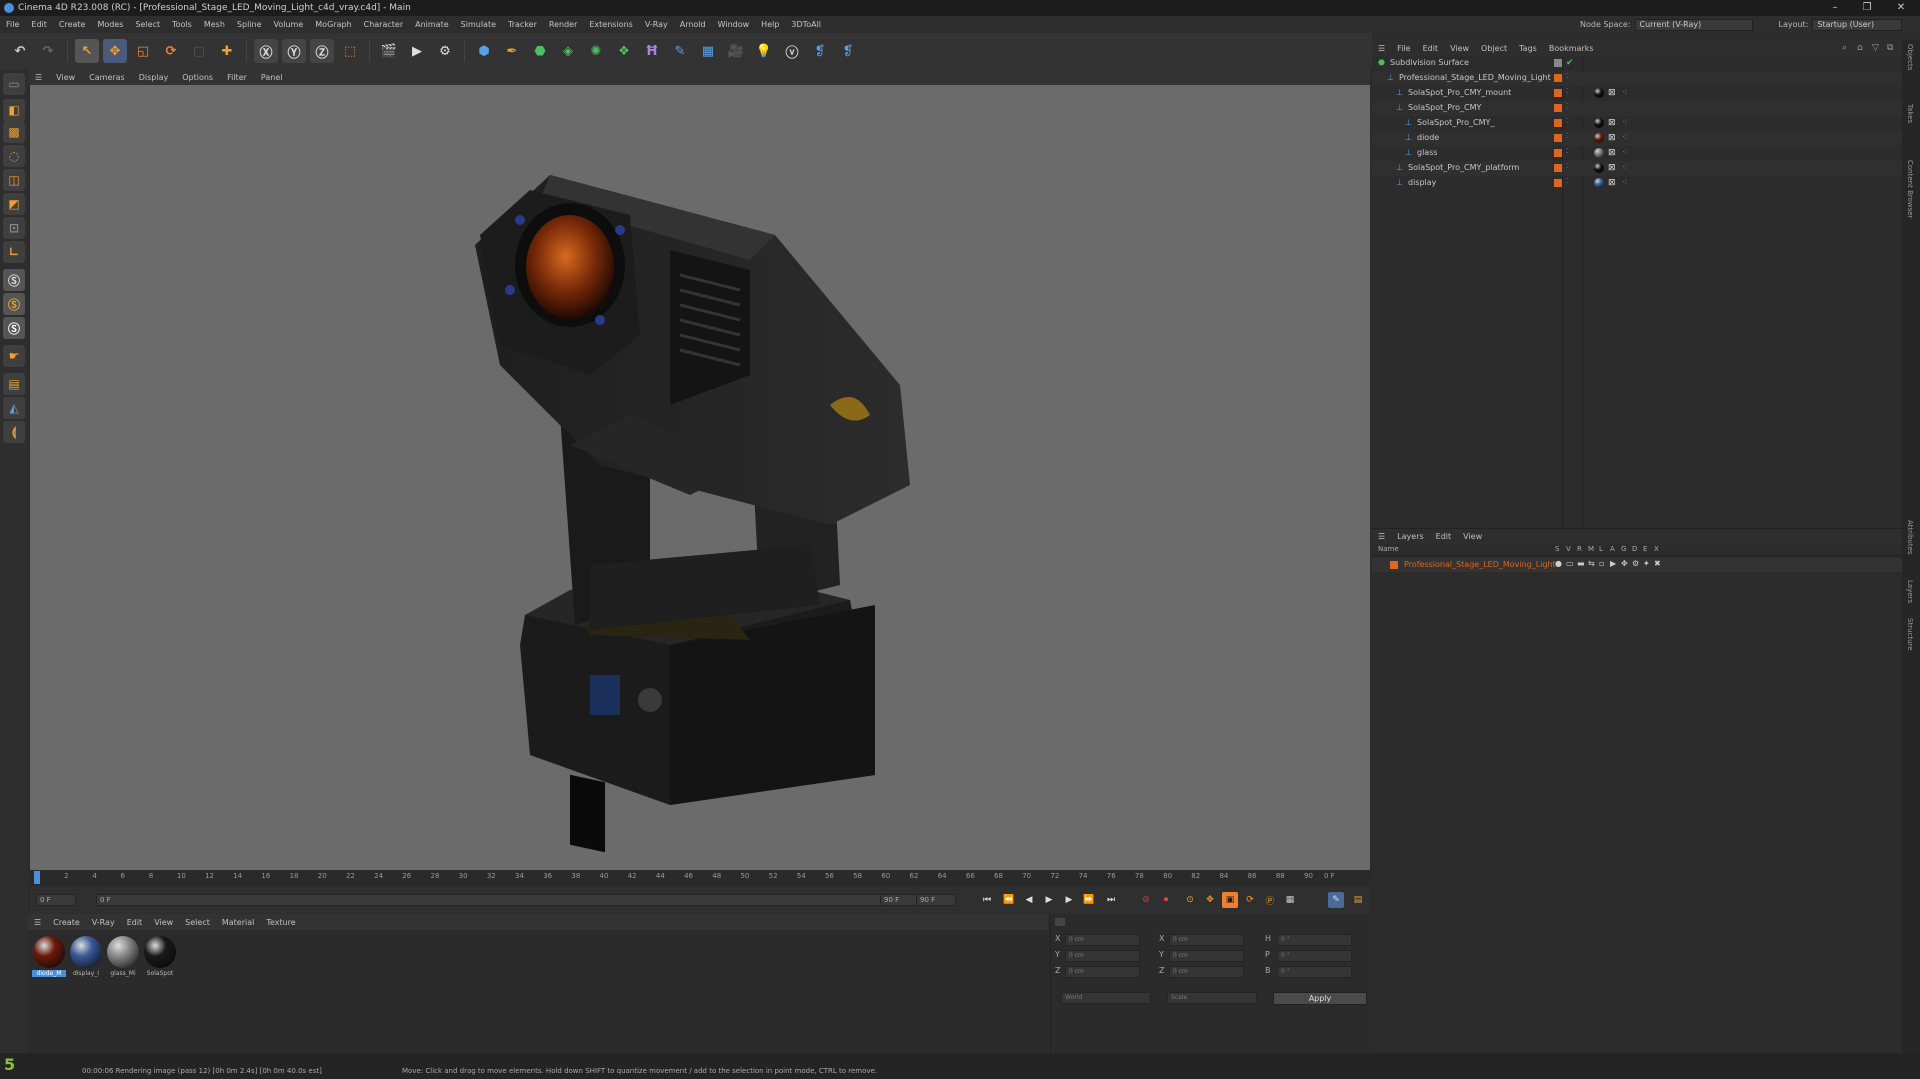 This screenshot has height=1079, width=1920. I want to click on menu-modes: Modes, so click(110, 24).